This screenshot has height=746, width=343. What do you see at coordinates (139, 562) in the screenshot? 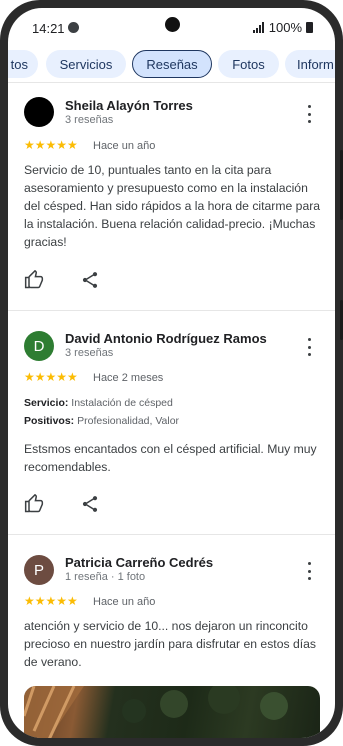
I see `reviewer-name: Patricia Carreño Cedrés` at bounding box center [139, 562].